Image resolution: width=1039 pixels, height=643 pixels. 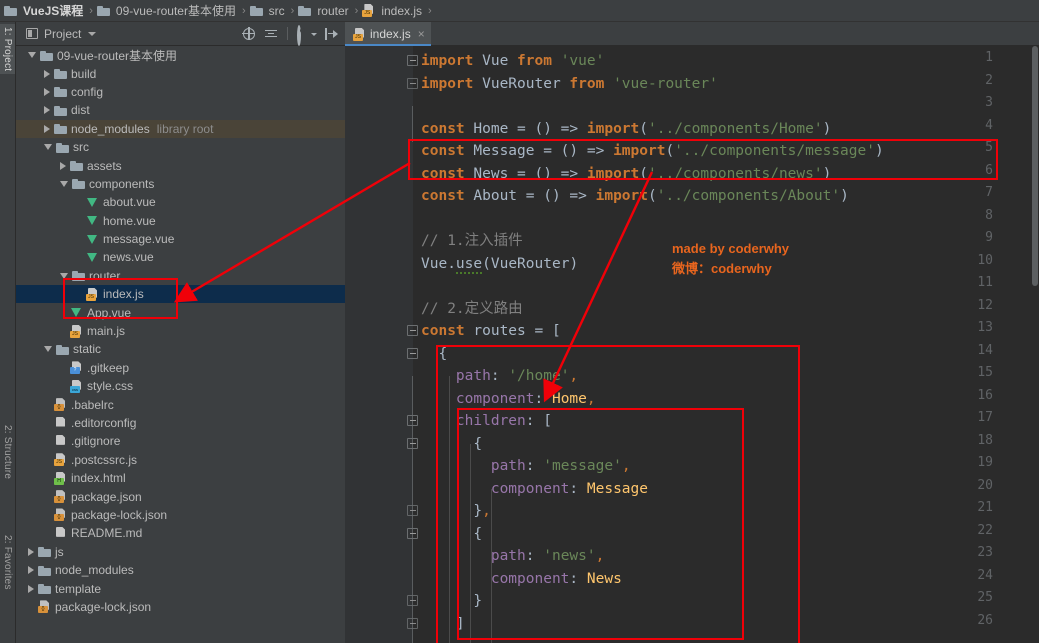 I want to click on settings-gear-icon, so click(x=307, y=35).